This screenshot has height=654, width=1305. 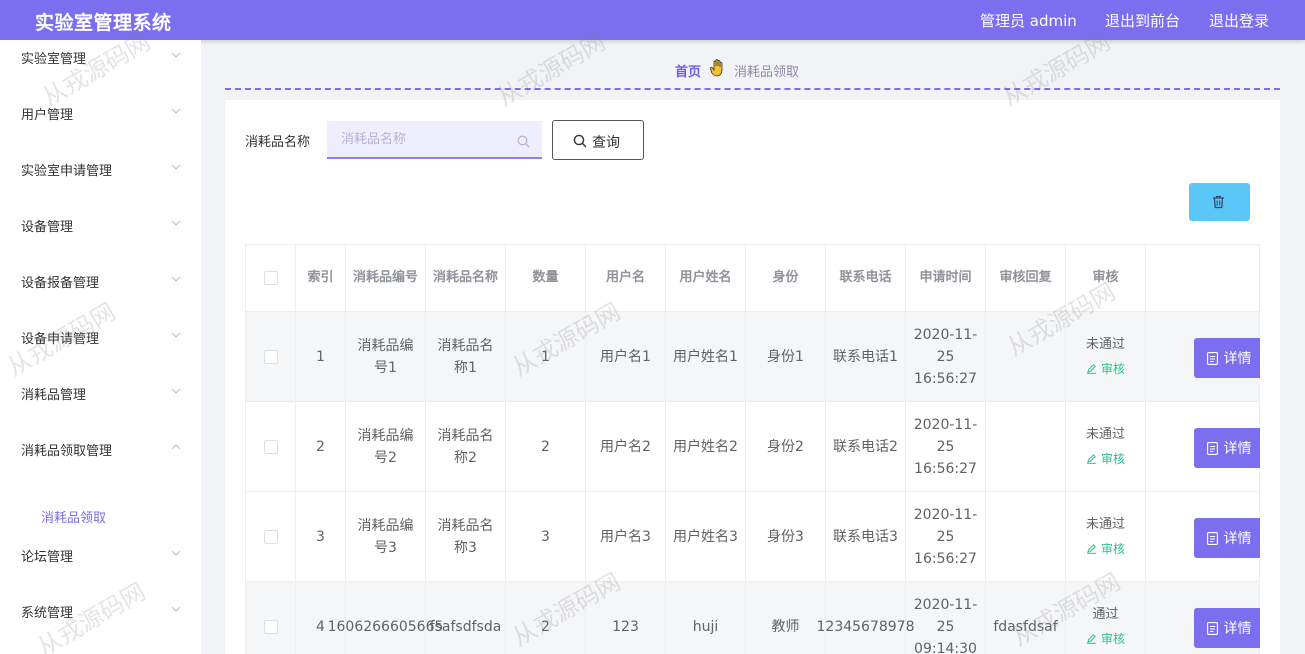 What do you see at coordinates (1142, 20) in the screenshot?
I see `exit-to-frontend-link: 退出到前台` at bounding box center [1142, 20].